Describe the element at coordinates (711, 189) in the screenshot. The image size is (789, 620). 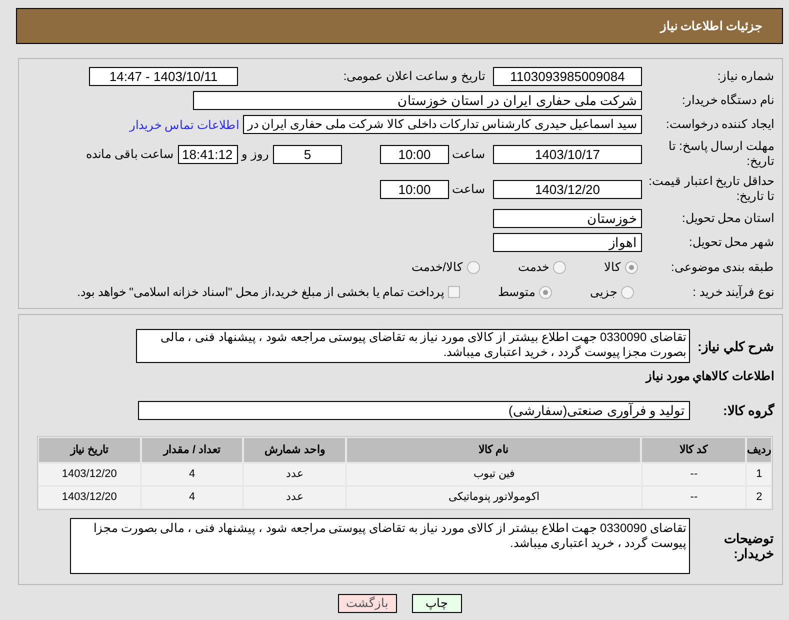
I see `field-label: حداقل تاریخ اعتبار قیمت: تا تاریخ:` at that location.